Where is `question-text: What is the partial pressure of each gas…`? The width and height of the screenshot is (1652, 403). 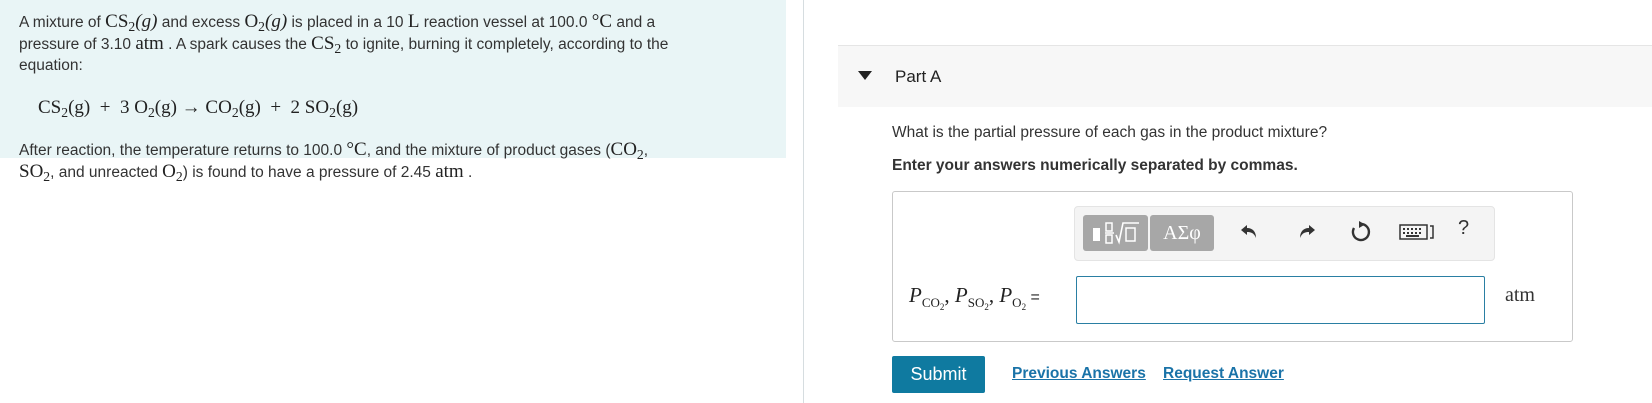
question-text: What is the partial pressure of each gas… is located at coordinates (1110, 132).